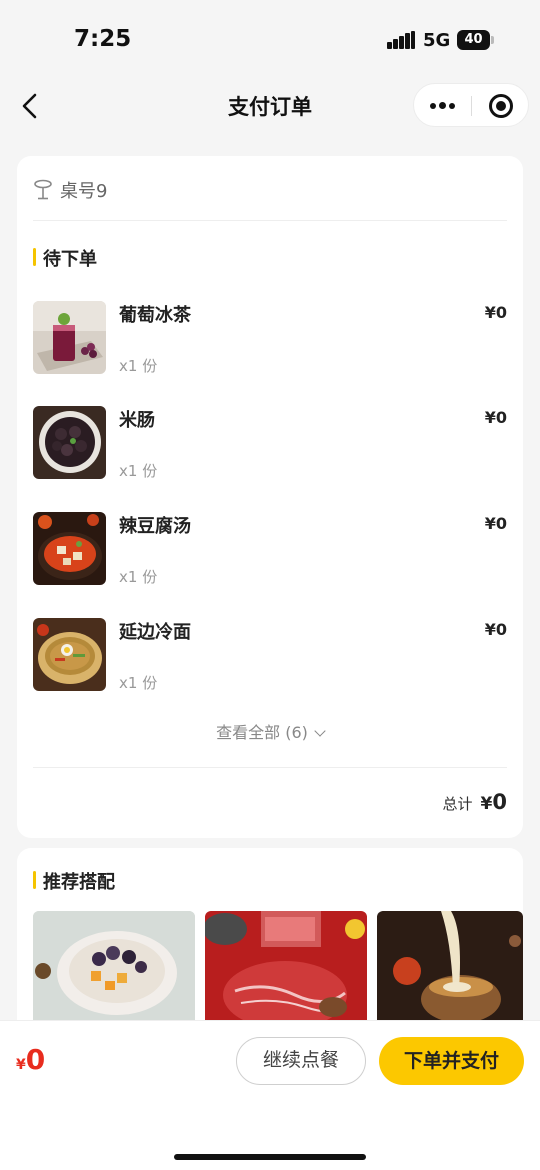 This screenshot has height=1170, width=540. I want to click on more-button, so click(443, 105).